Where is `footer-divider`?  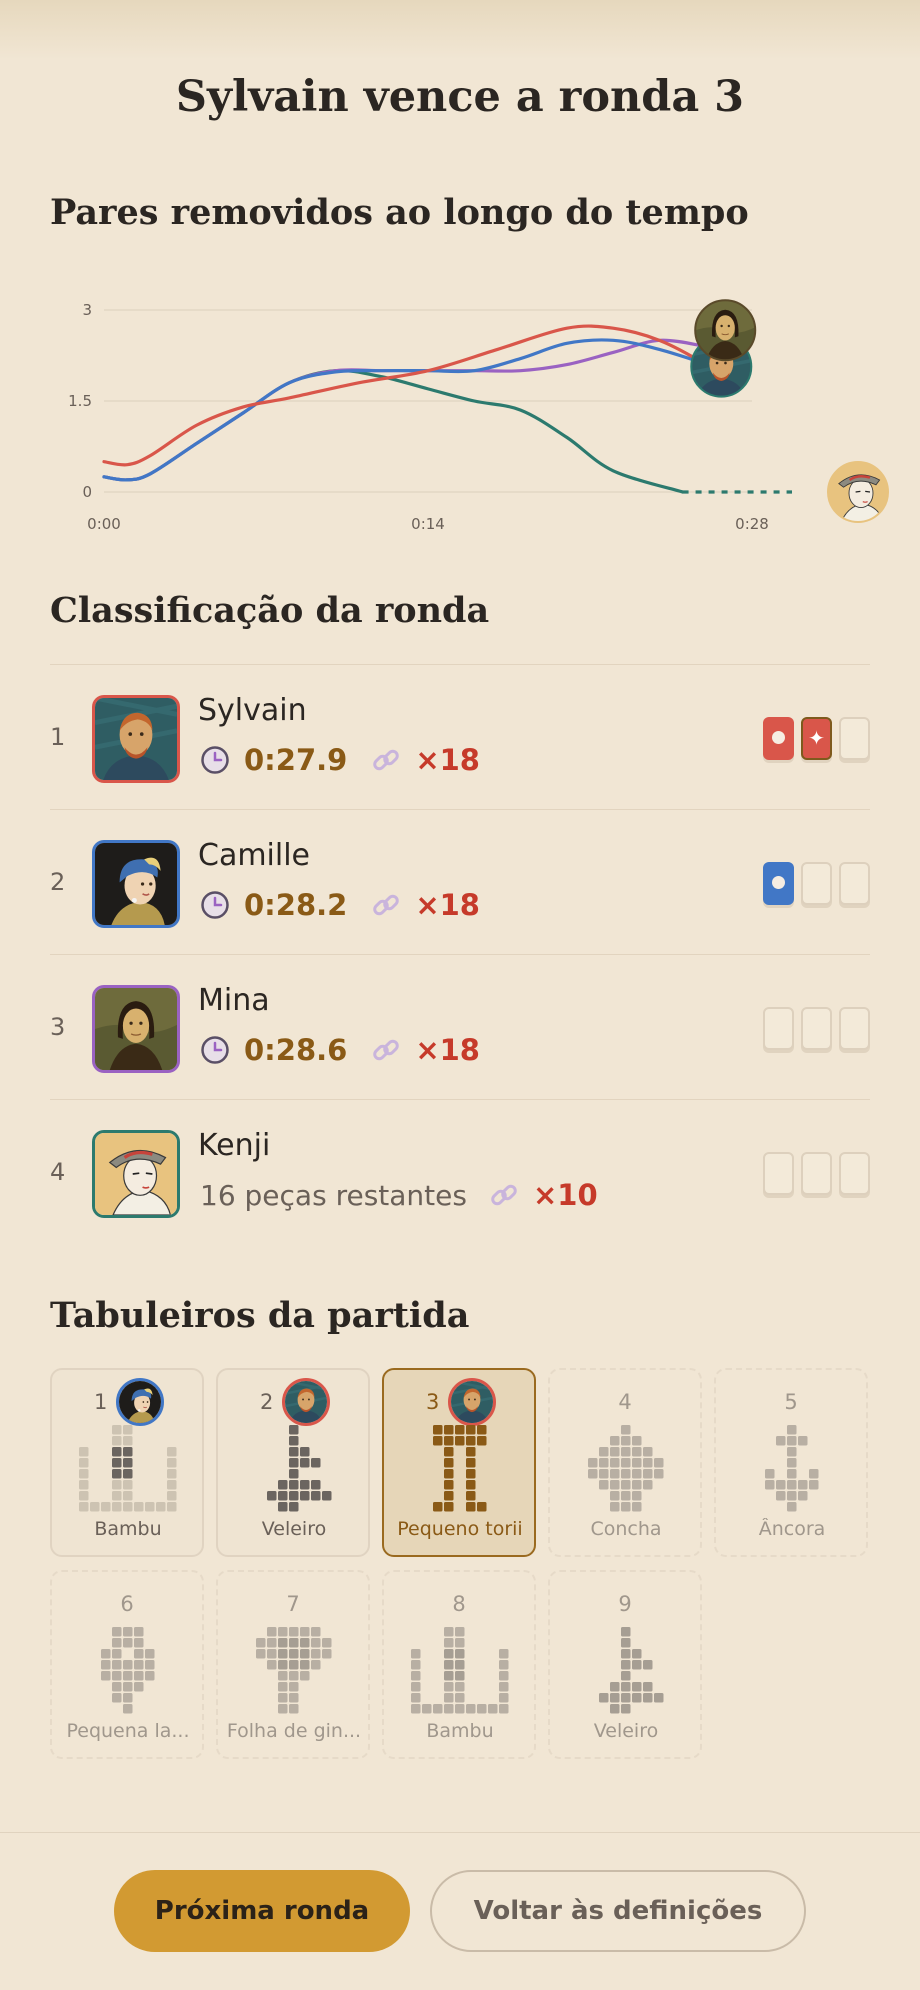 footer-divider is located at coordinates (460, 1832).